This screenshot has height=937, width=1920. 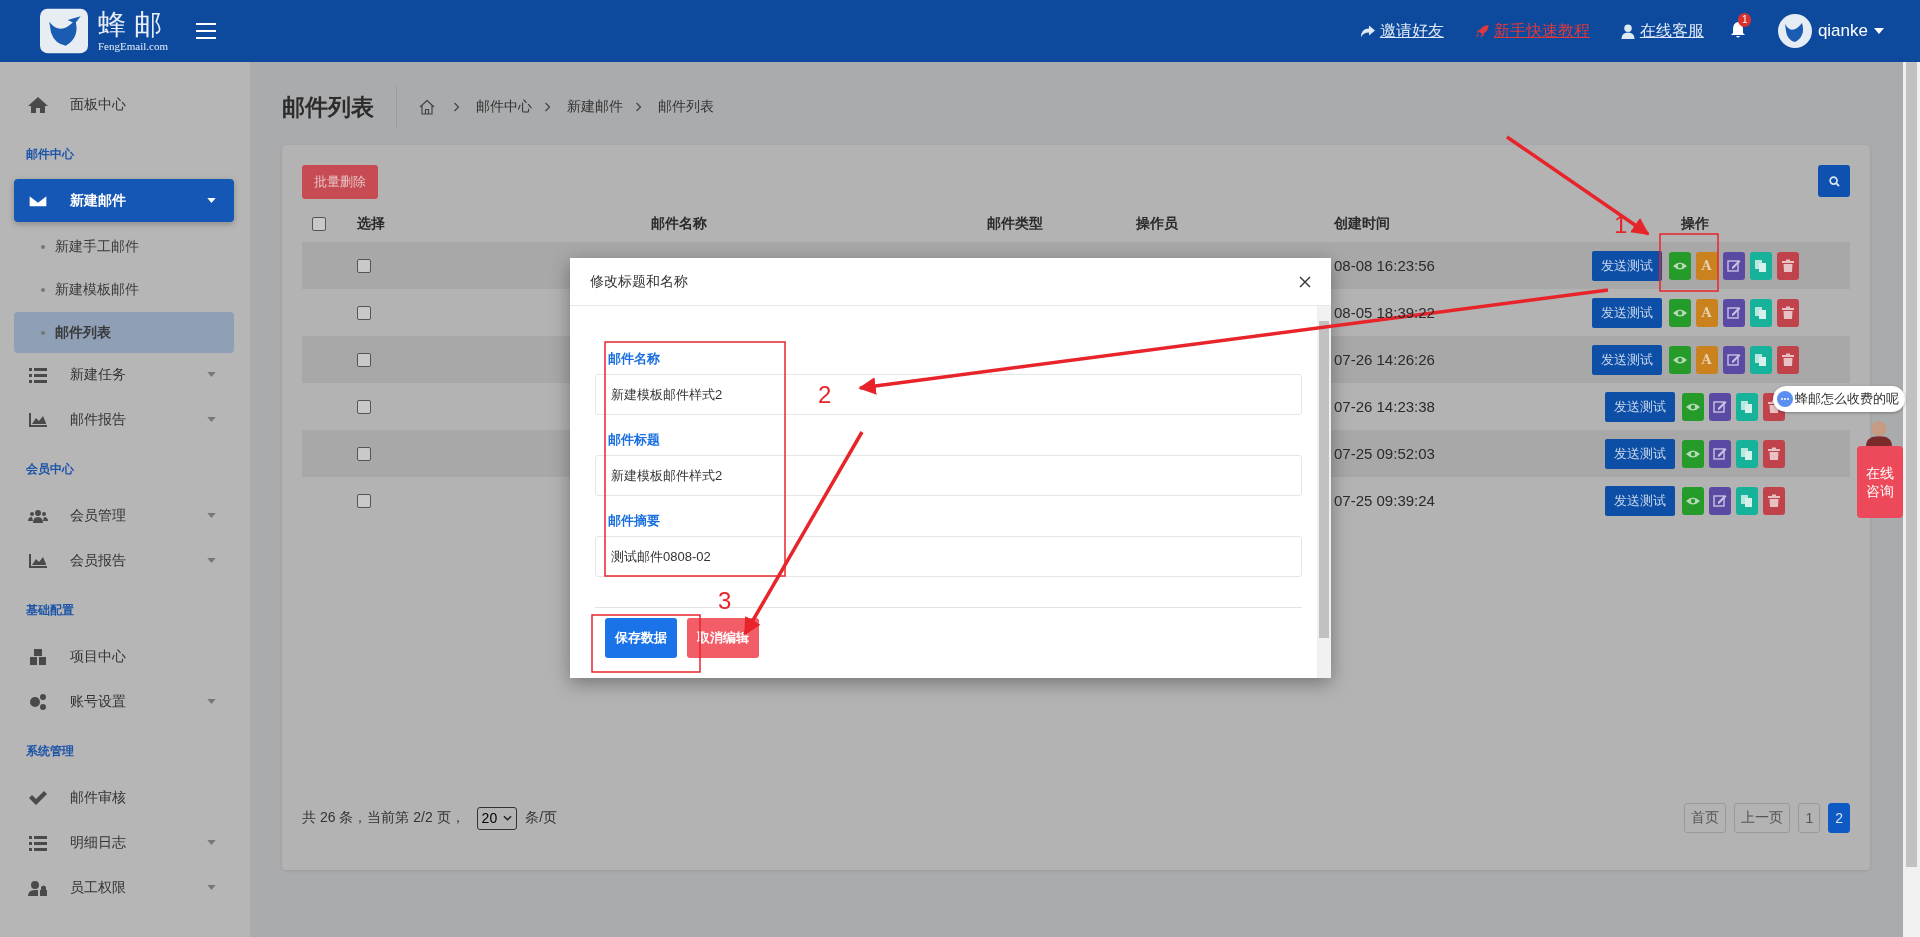 I want to click on sidebar-subitem: 新建手工邮件, so click(x=124, y=246).